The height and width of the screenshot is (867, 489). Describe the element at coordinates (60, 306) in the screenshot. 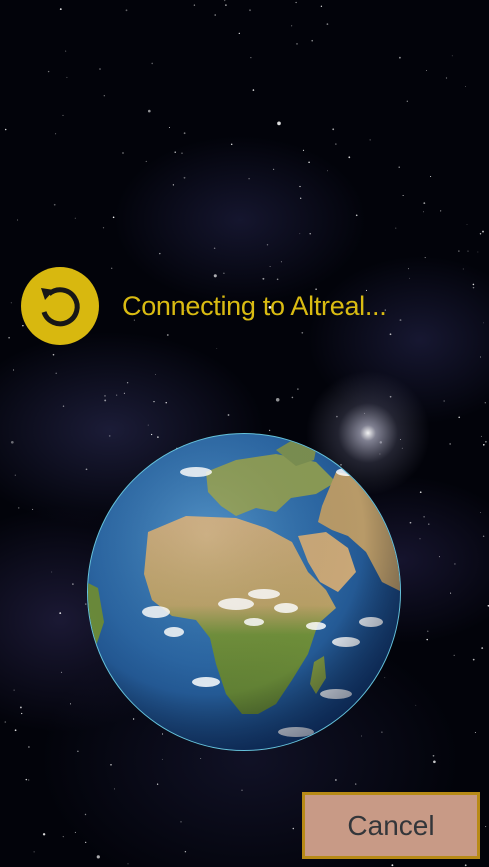

I see `refresh-icon` at that location.